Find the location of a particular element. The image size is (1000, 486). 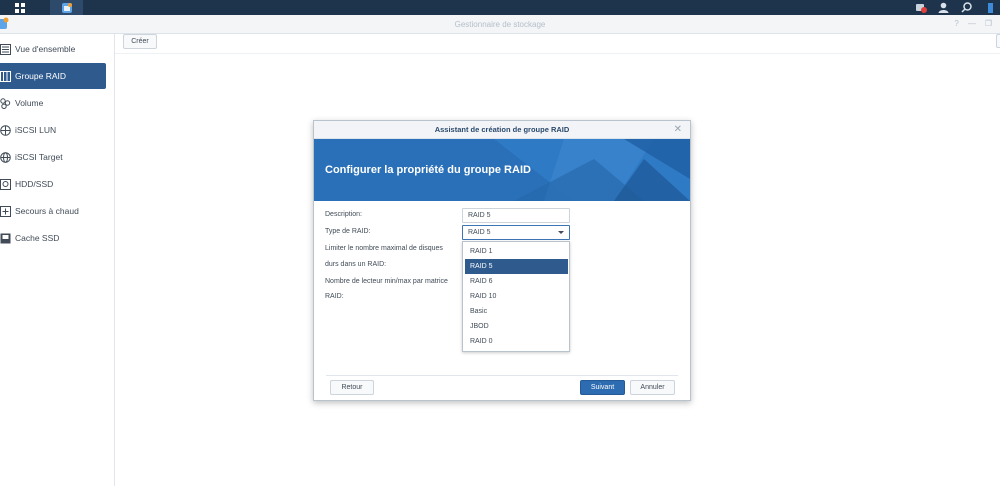

sidebar-item-label: Secours à chaud is located at coordinates (47, 211).